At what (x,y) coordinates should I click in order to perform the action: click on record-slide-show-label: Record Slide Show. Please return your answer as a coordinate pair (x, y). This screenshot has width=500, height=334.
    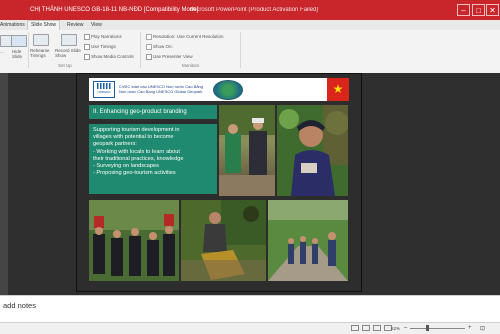
    Looking at the image, I should click on (68, 53).